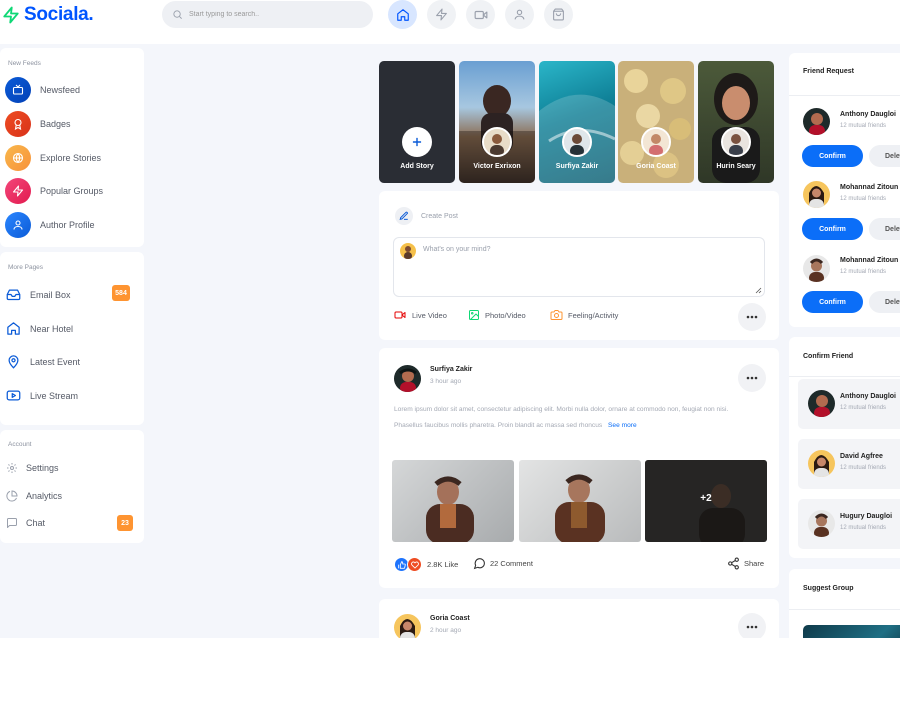  Describe the element at coordinates (849, 524) in the screenshot. I see `confirm-friend-row: Hugury Daugloi 12 mutual friends` at that location.